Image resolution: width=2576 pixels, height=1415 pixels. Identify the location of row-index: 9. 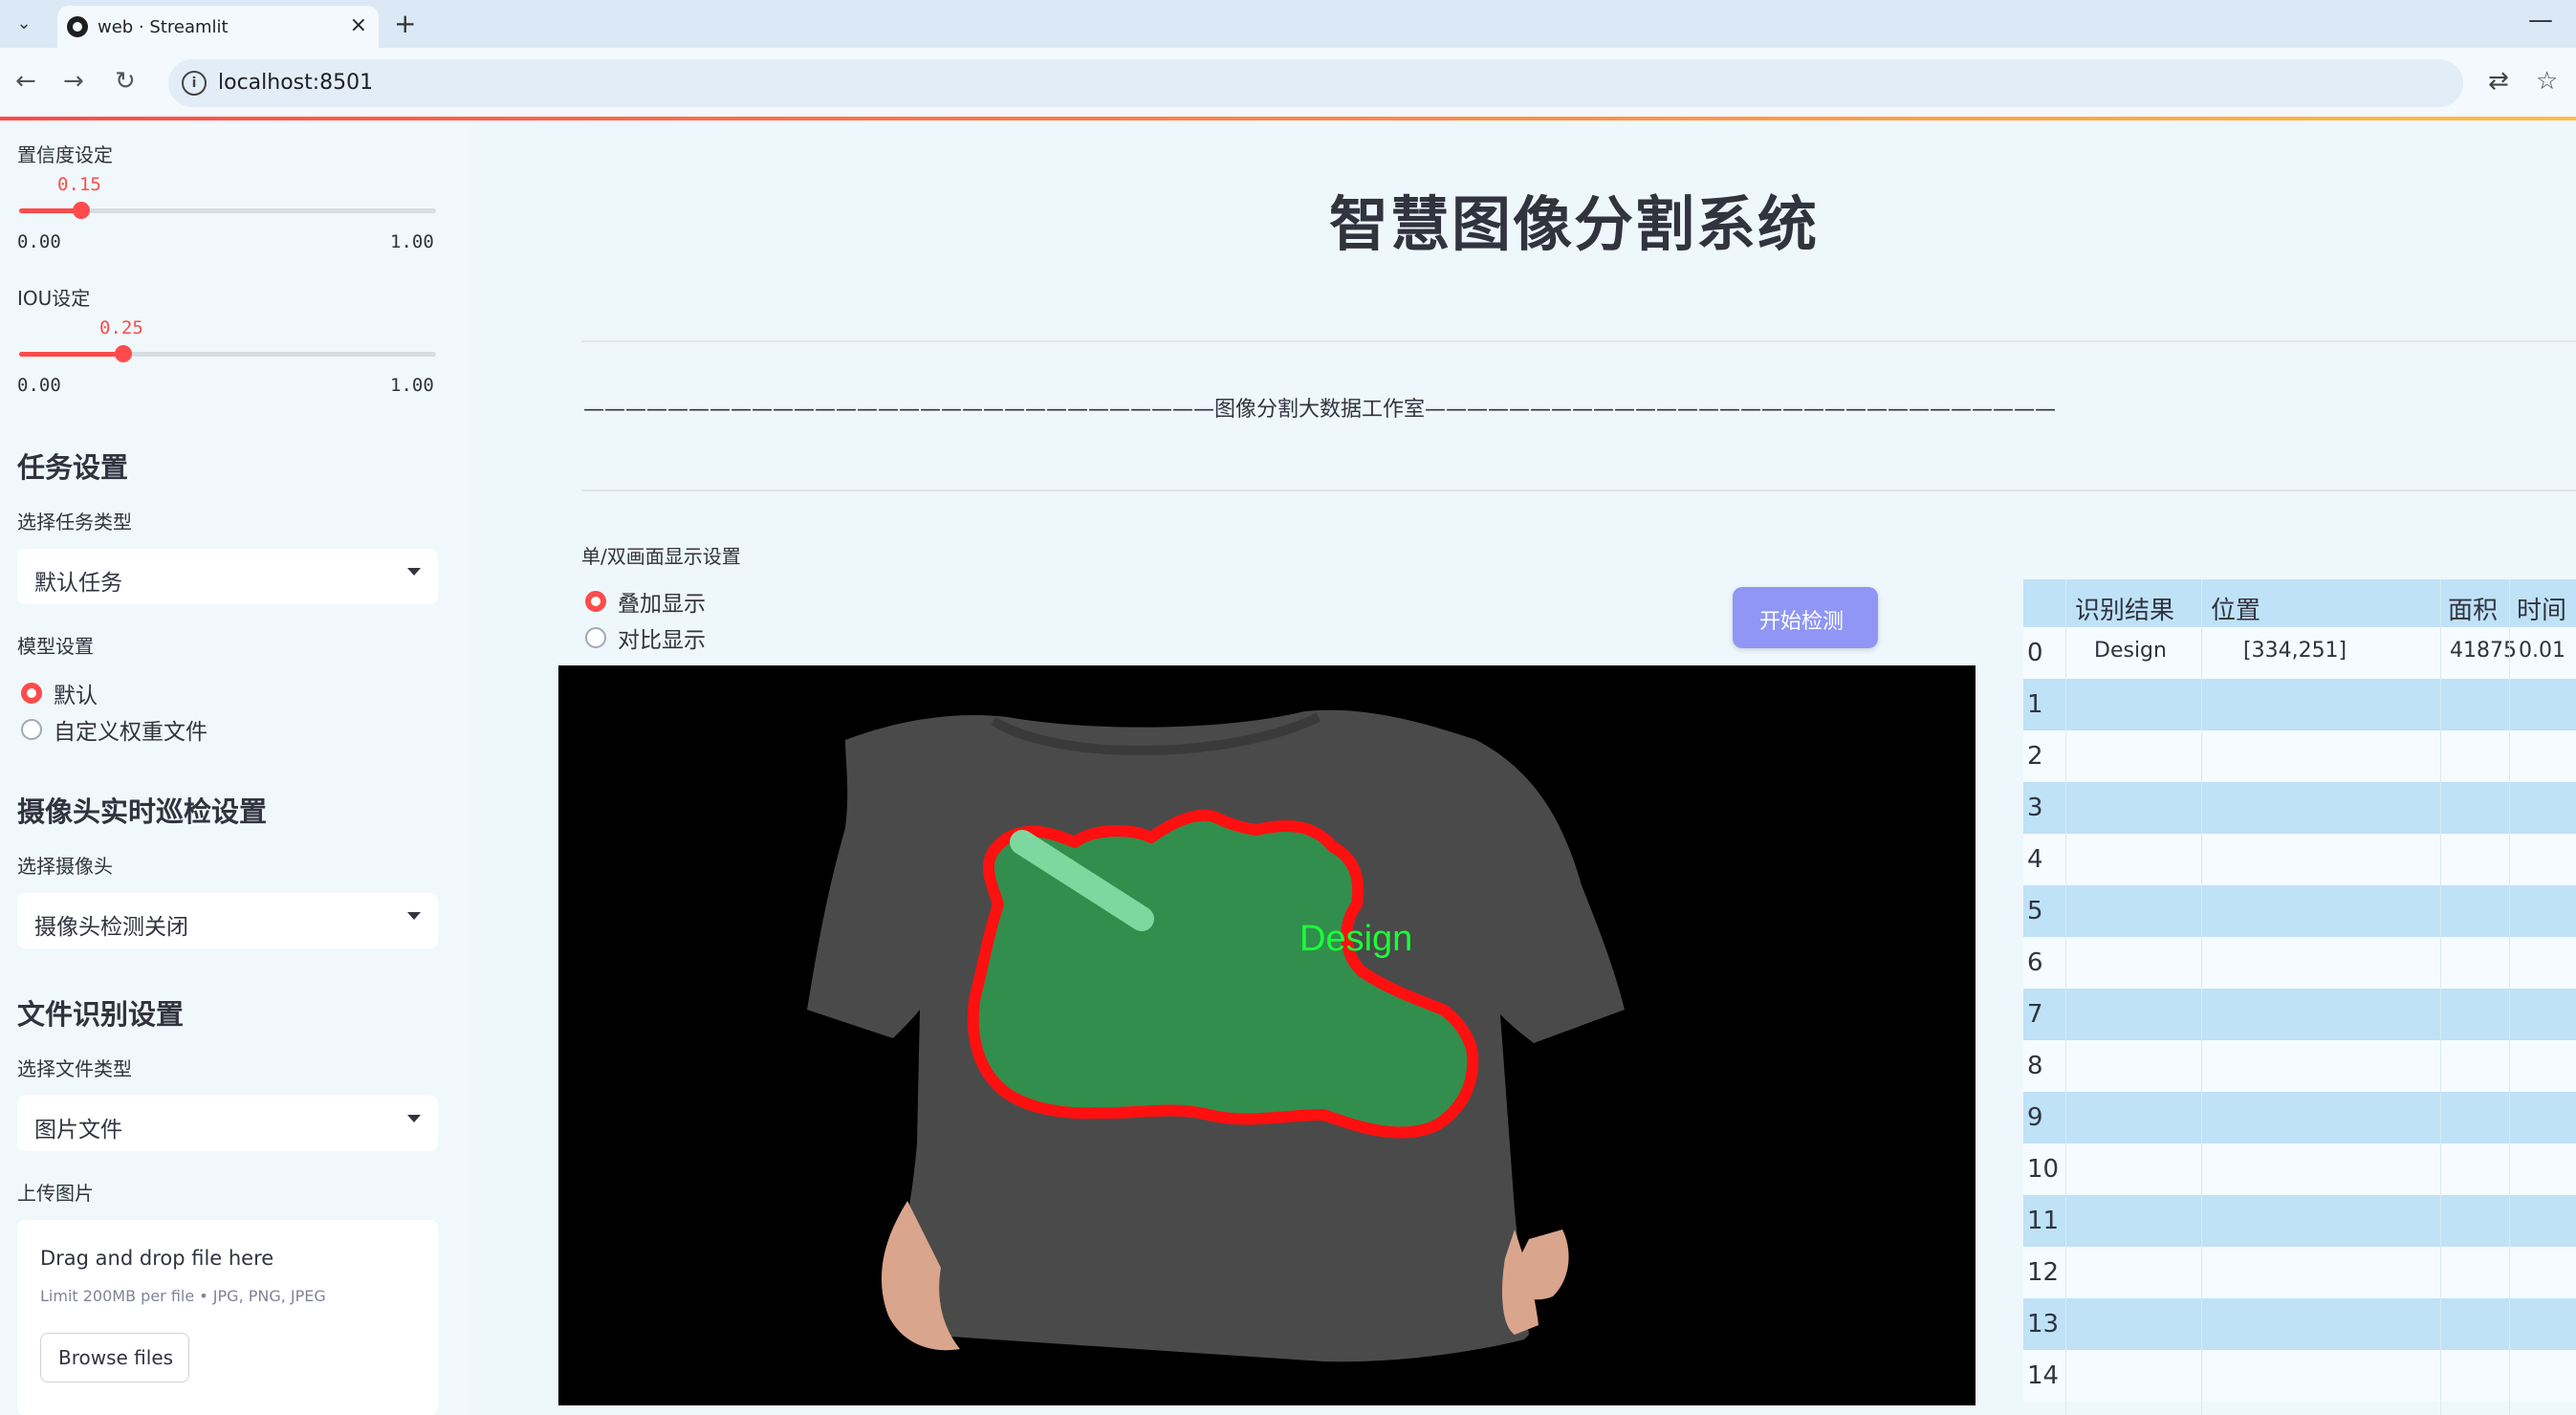
(2035, 1118).